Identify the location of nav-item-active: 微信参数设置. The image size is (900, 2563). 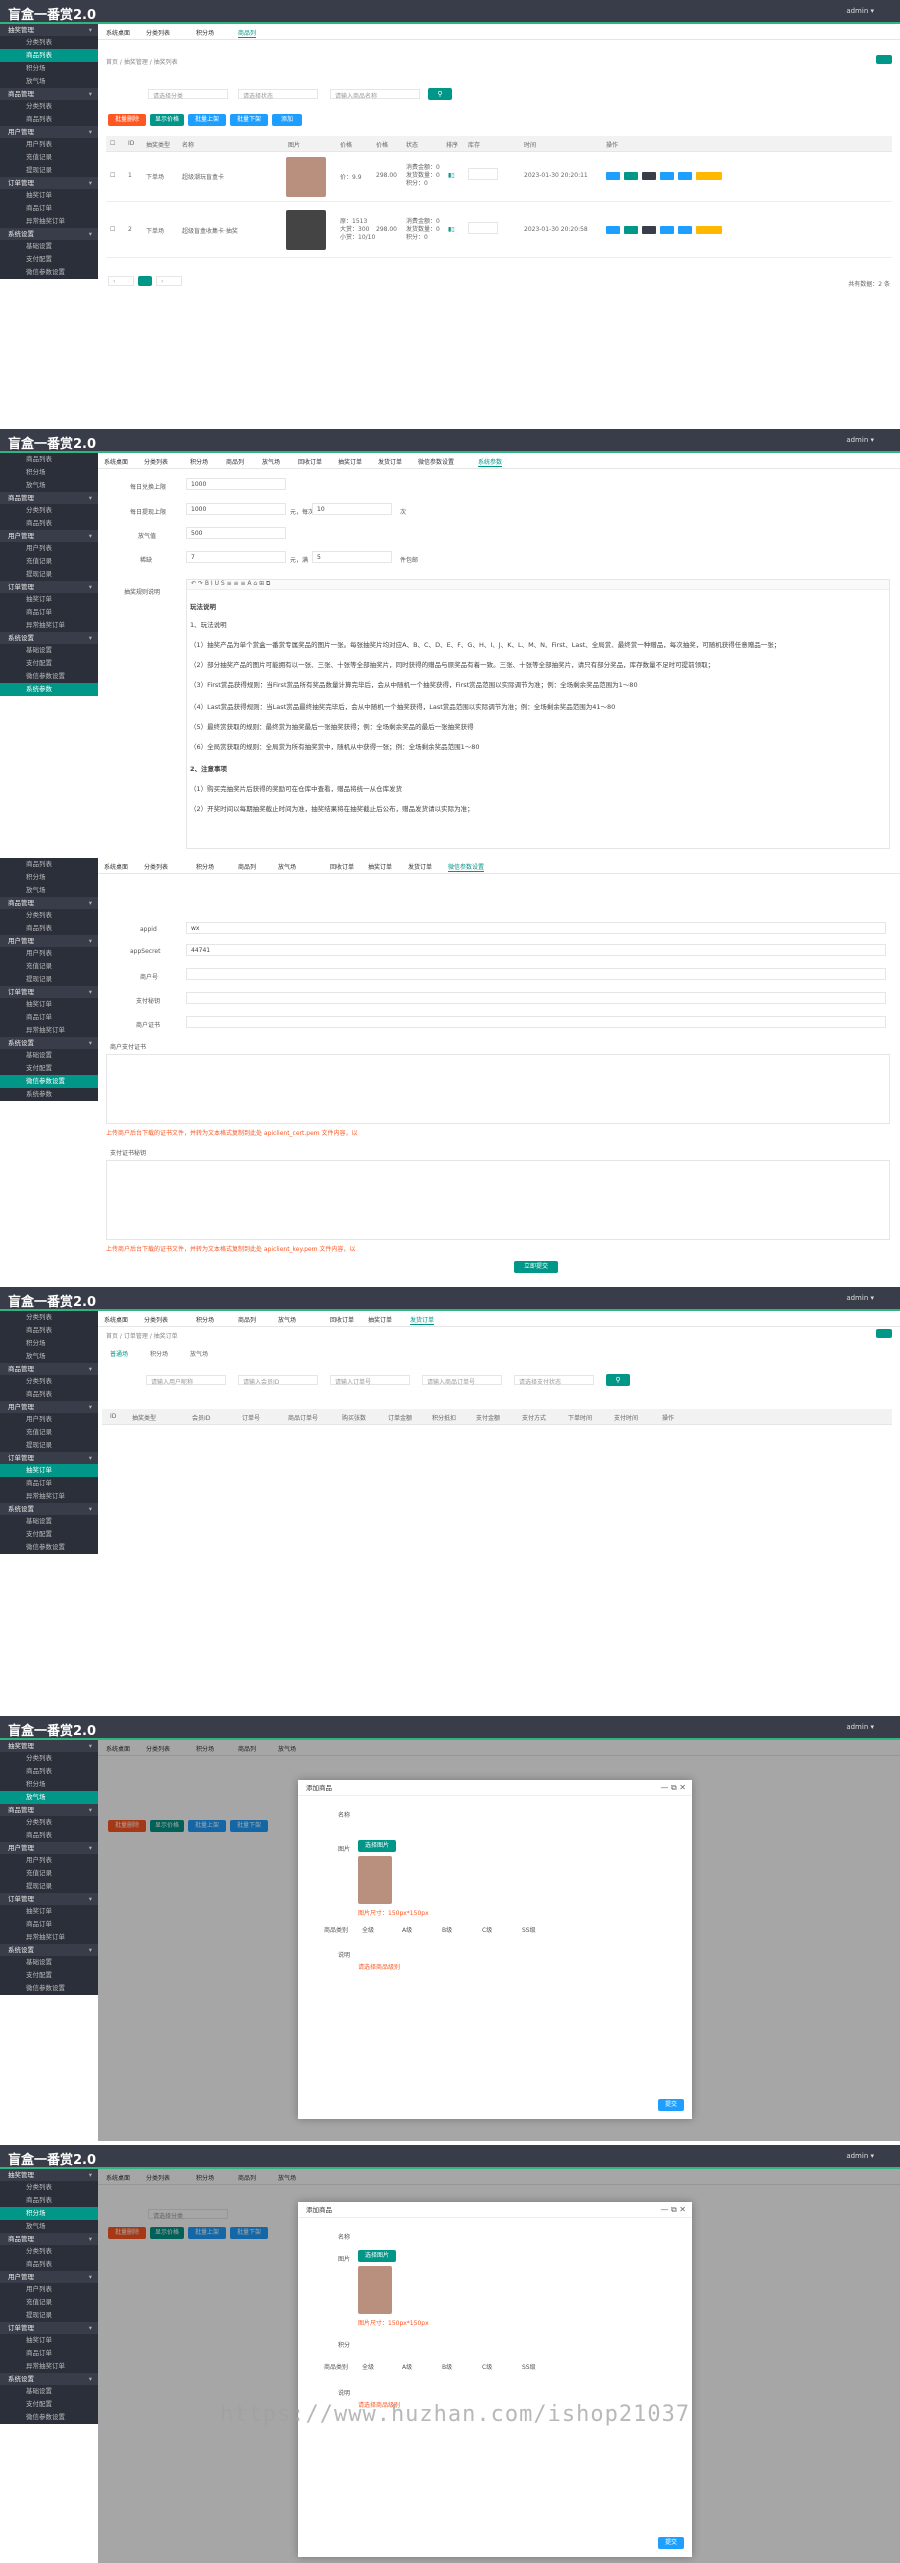
(49, 1081).